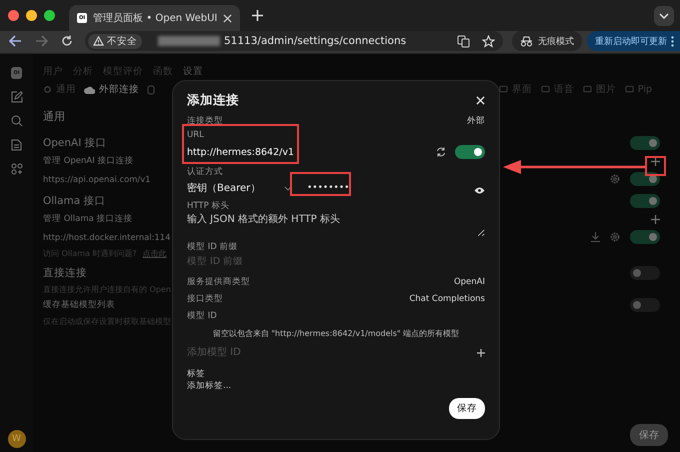 This screenshot has width=680, height=452. What do you see at coordinates (96, 179) in the screenshot?
I see `connection-url: https://api.openai.com/v1` at bounding box center [96, 179].